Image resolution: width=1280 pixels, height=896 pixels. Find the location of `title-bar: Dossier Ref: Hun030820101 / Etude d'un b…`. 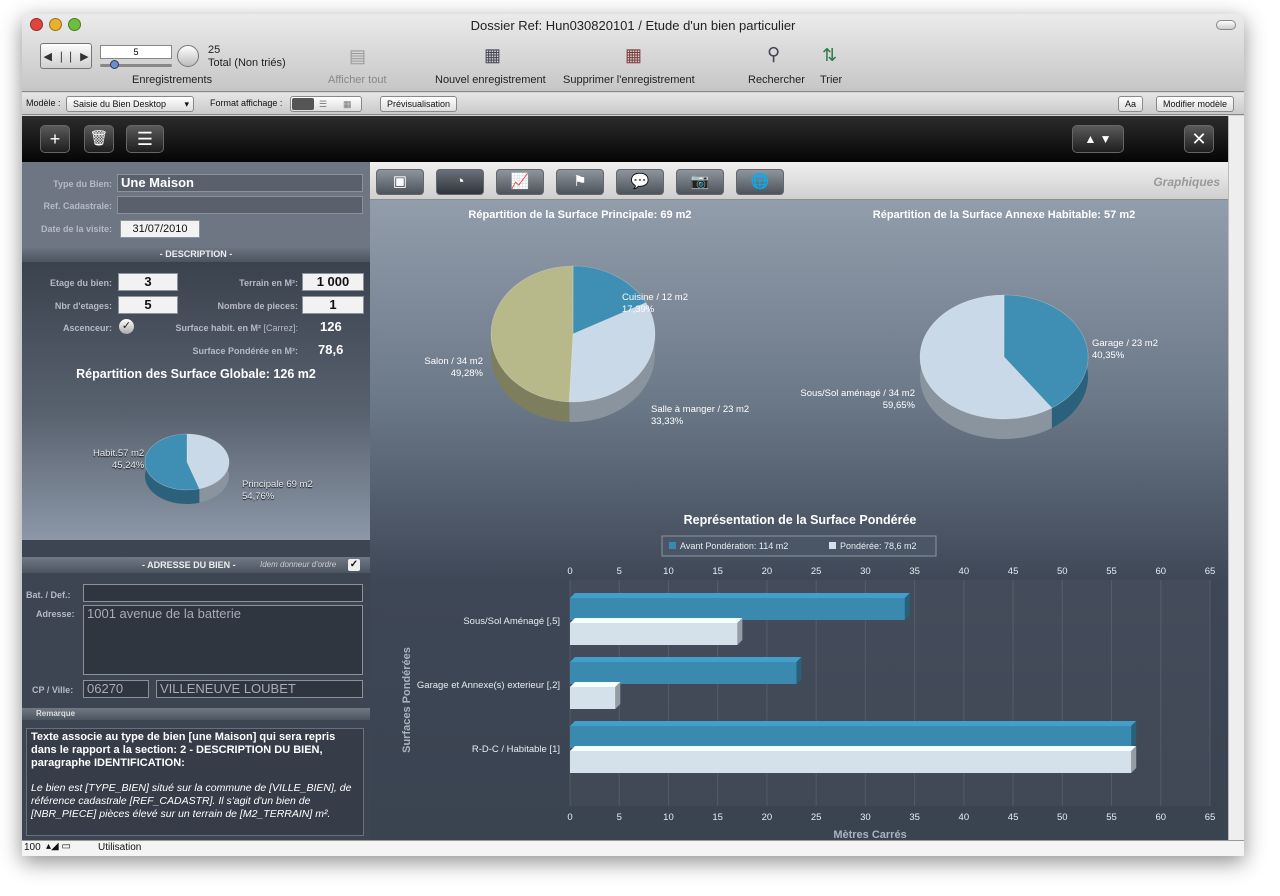

title-bar: Dossier Ref: Hun030820101 / Etude d'un b… is located at coordinates (633, 53).